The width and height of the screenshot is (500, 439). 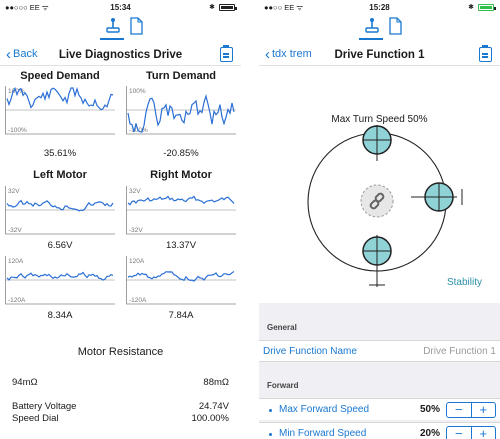 What do you see at coordinates (459, 351) in the screenshot?
I see `drive-function-name-value: Drive Function 1` at bounding box center [459, 351].